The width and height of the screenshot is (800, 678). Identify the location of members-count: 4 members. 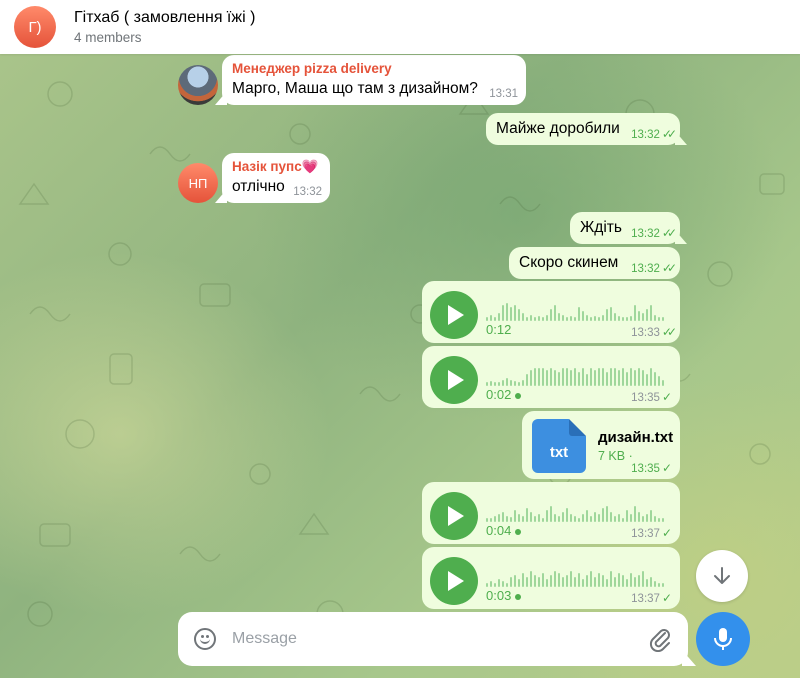
(108, 37).